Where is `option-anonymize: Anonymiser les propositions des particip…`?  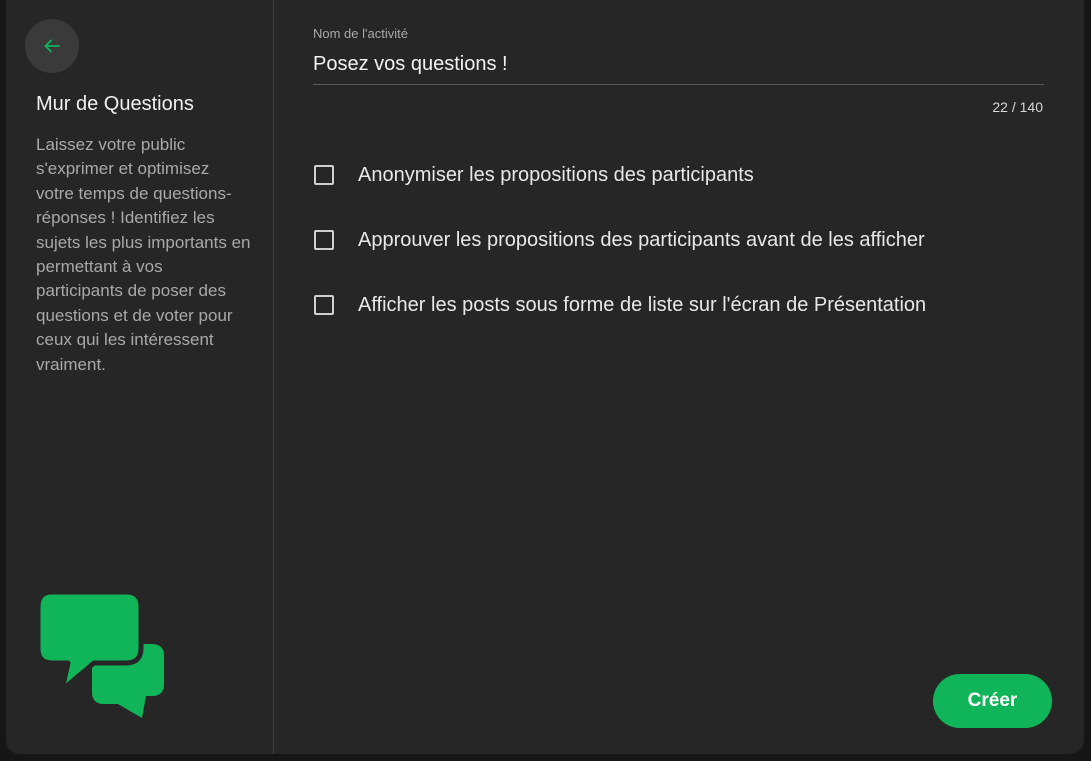
option-anonymize: Anonymiser les propositions des particip… is located at coordinates (620, 175).